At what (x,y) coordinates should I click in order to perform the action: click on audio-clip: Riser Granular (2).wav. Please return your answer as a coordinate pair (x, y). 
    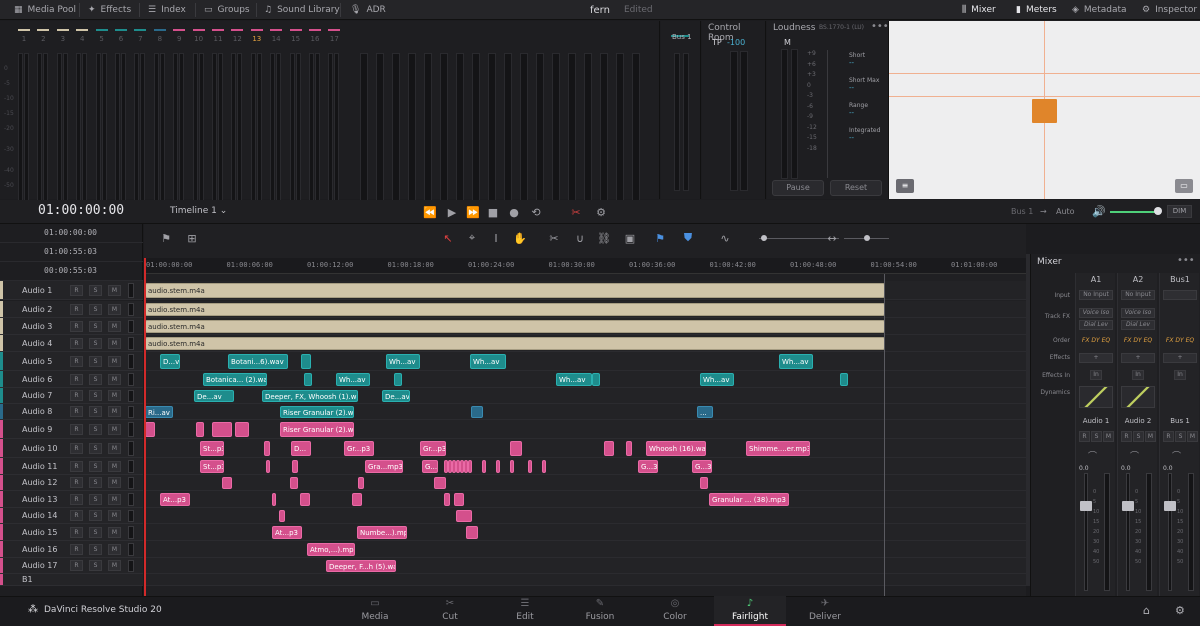
    Looking at the image, I should click on (317, 412).